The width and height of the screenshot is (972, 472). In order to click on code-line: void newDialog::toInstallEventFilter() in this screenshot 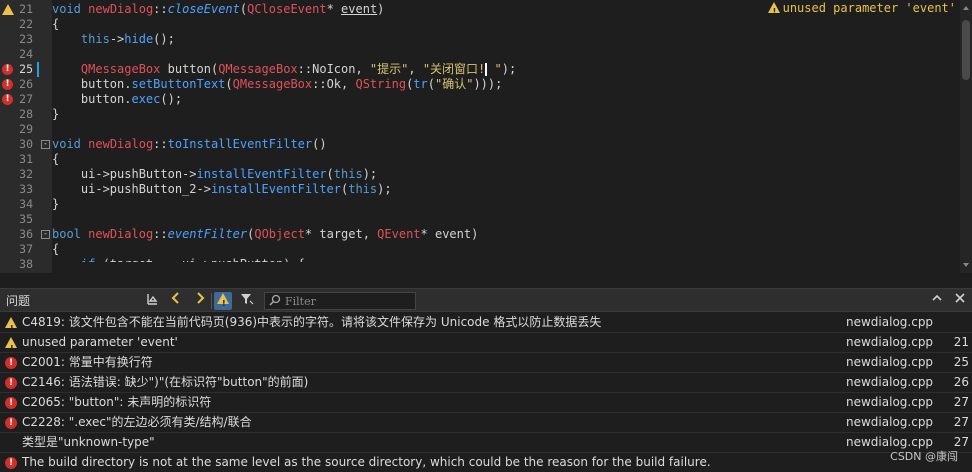, I will do `click(506, 144)`.